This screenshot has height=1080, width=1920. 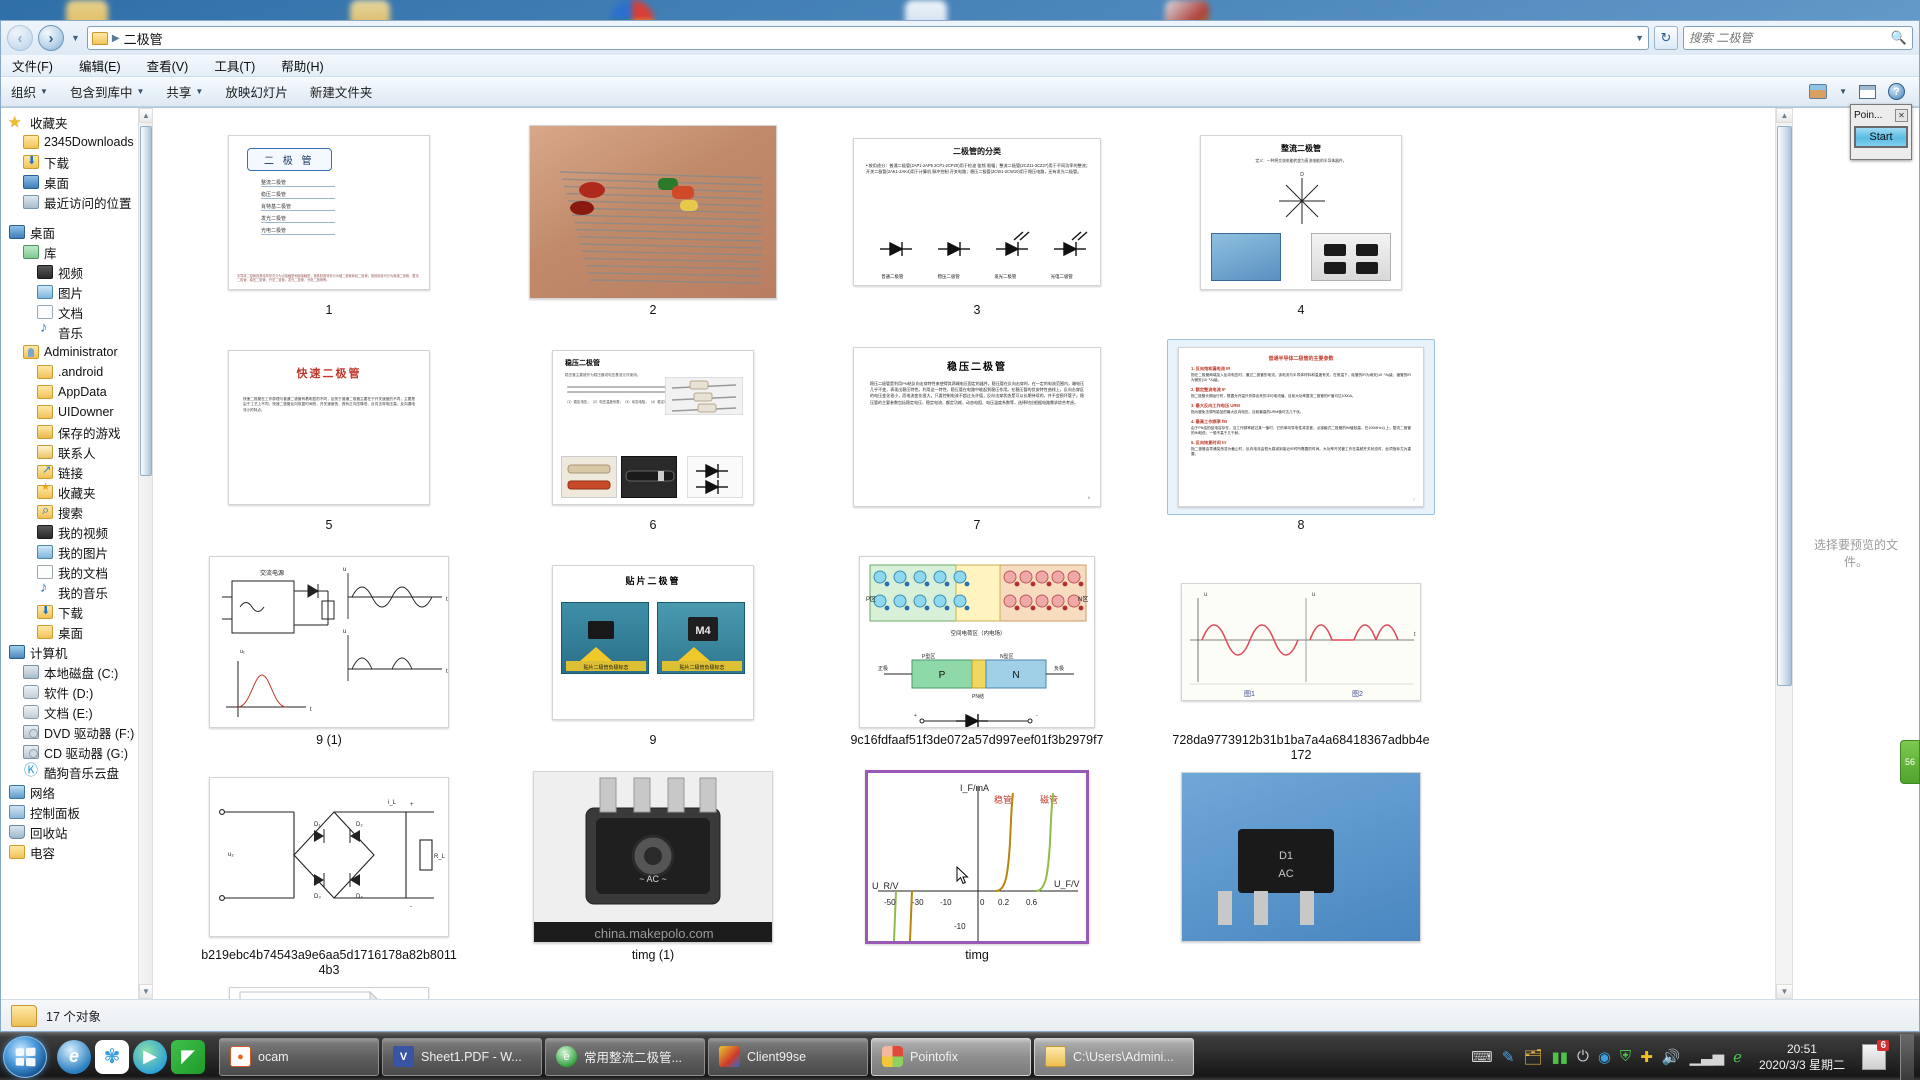 What do you see at coordinates (76, 392) in the screenshot?
I see `sidebar-item-13: AppData` at bounding box center [76, 392].